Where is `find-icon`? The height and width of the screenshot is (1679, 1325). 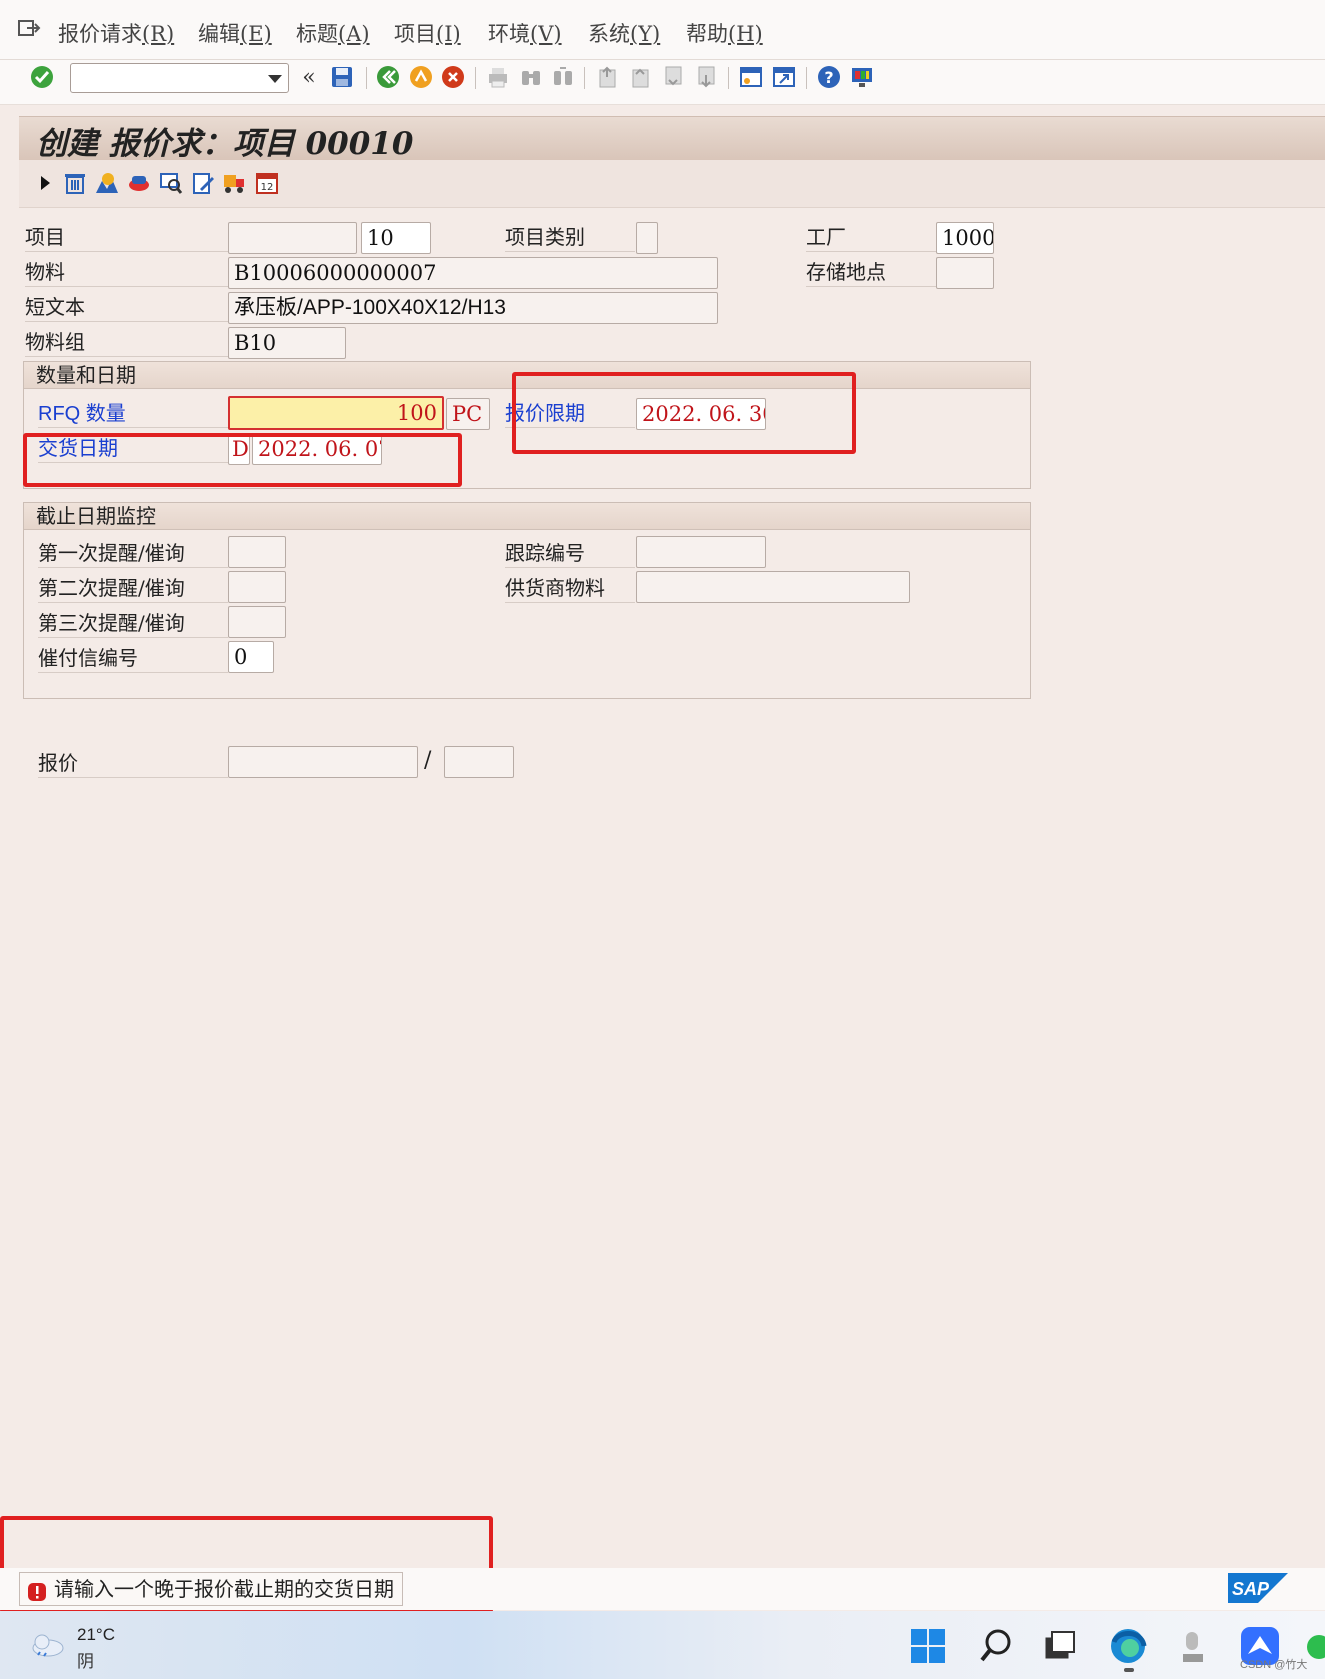
find-icon is located at coordinates (531, 77).